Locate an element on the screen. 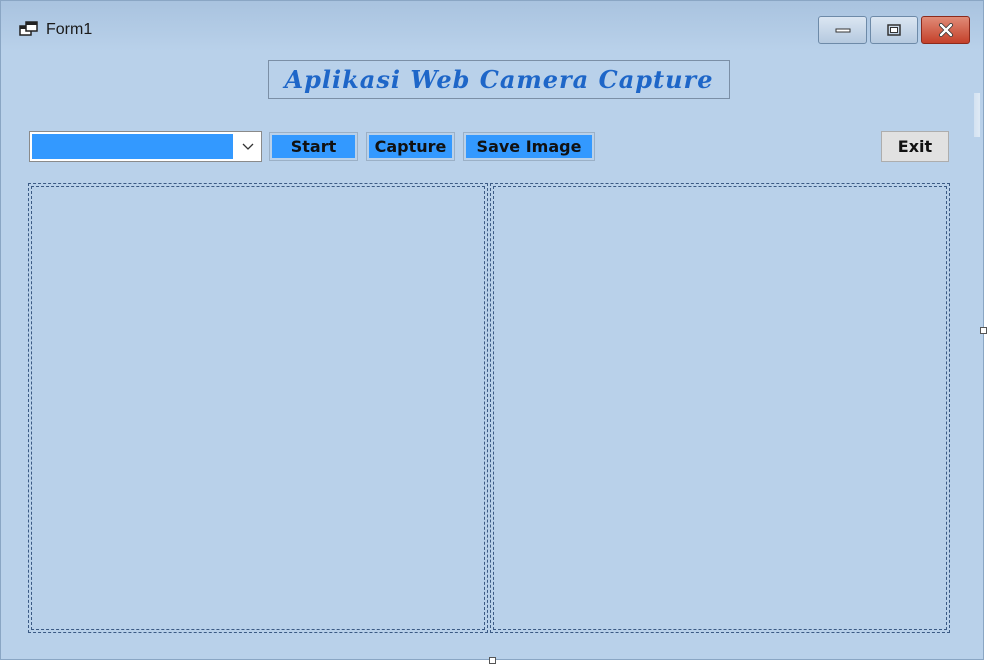 Image resolution: width=988 pixels, height=664 pixels. camera-select-value is located at coordinates (132, 146).